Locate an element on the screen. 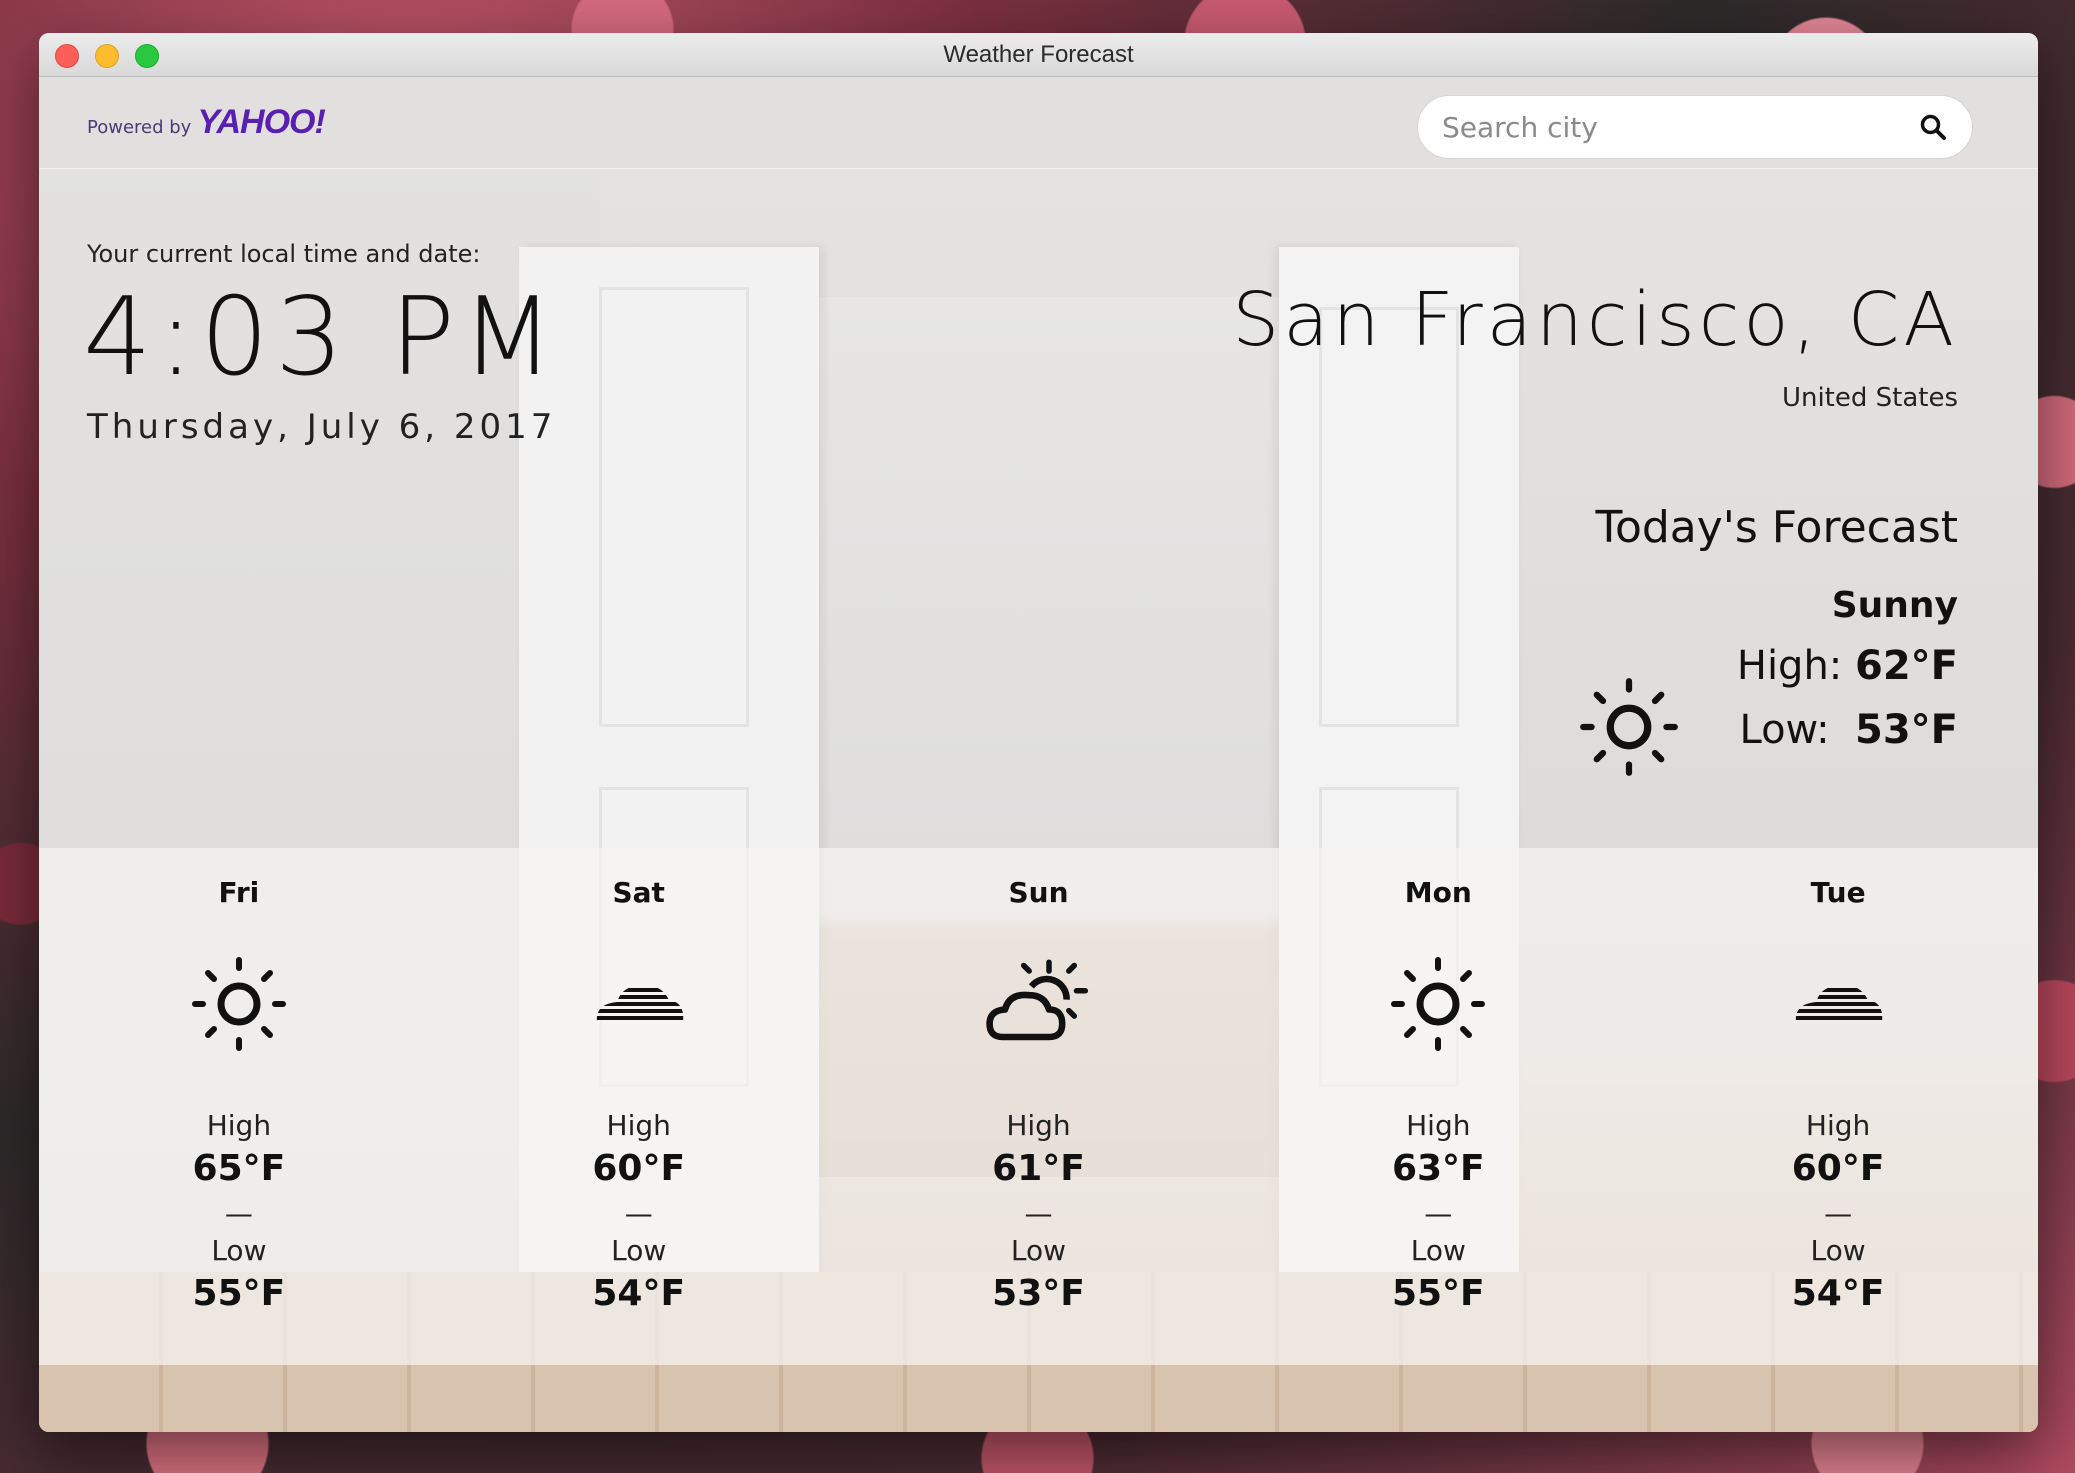  yahoo-logo: YAHOO! is located at coordinates (261, 122).